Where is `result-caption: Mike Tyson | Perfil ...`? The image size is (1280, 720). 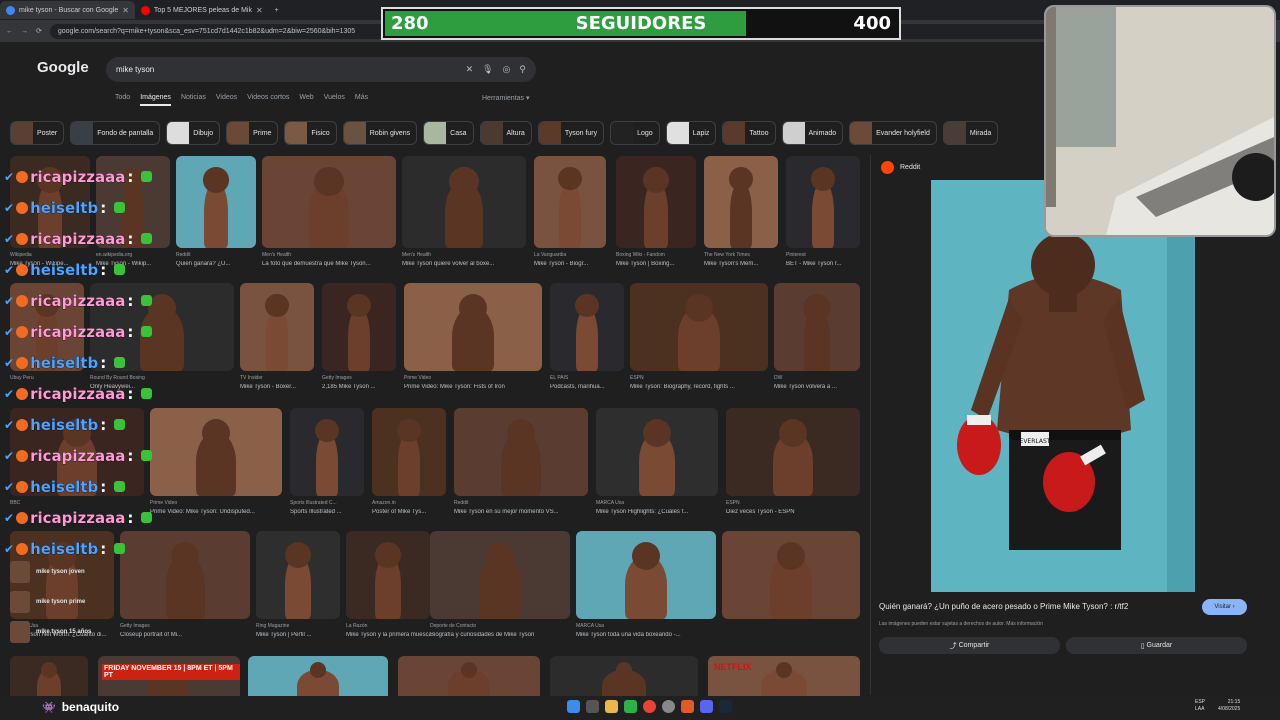
result-caption: Mike Tyson | Perfil ... is located at coordinates (298, 635).